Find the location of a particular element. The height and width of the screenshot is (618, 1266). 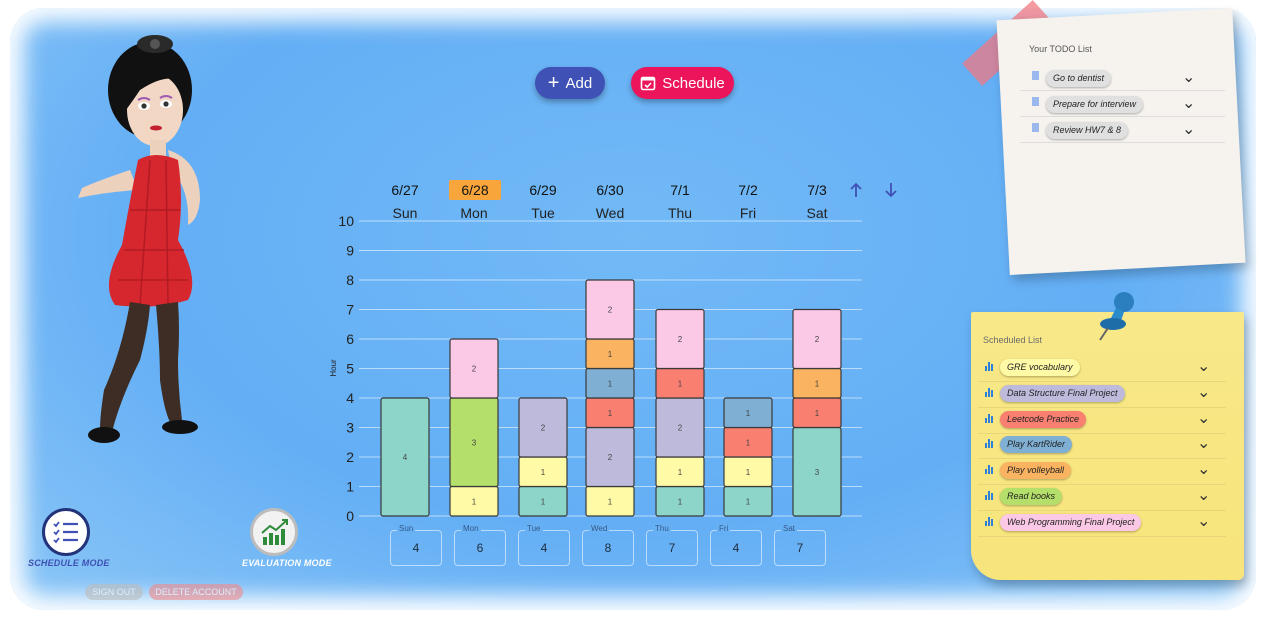

y-tick-label: 3 is located at coordinates (350, 428).